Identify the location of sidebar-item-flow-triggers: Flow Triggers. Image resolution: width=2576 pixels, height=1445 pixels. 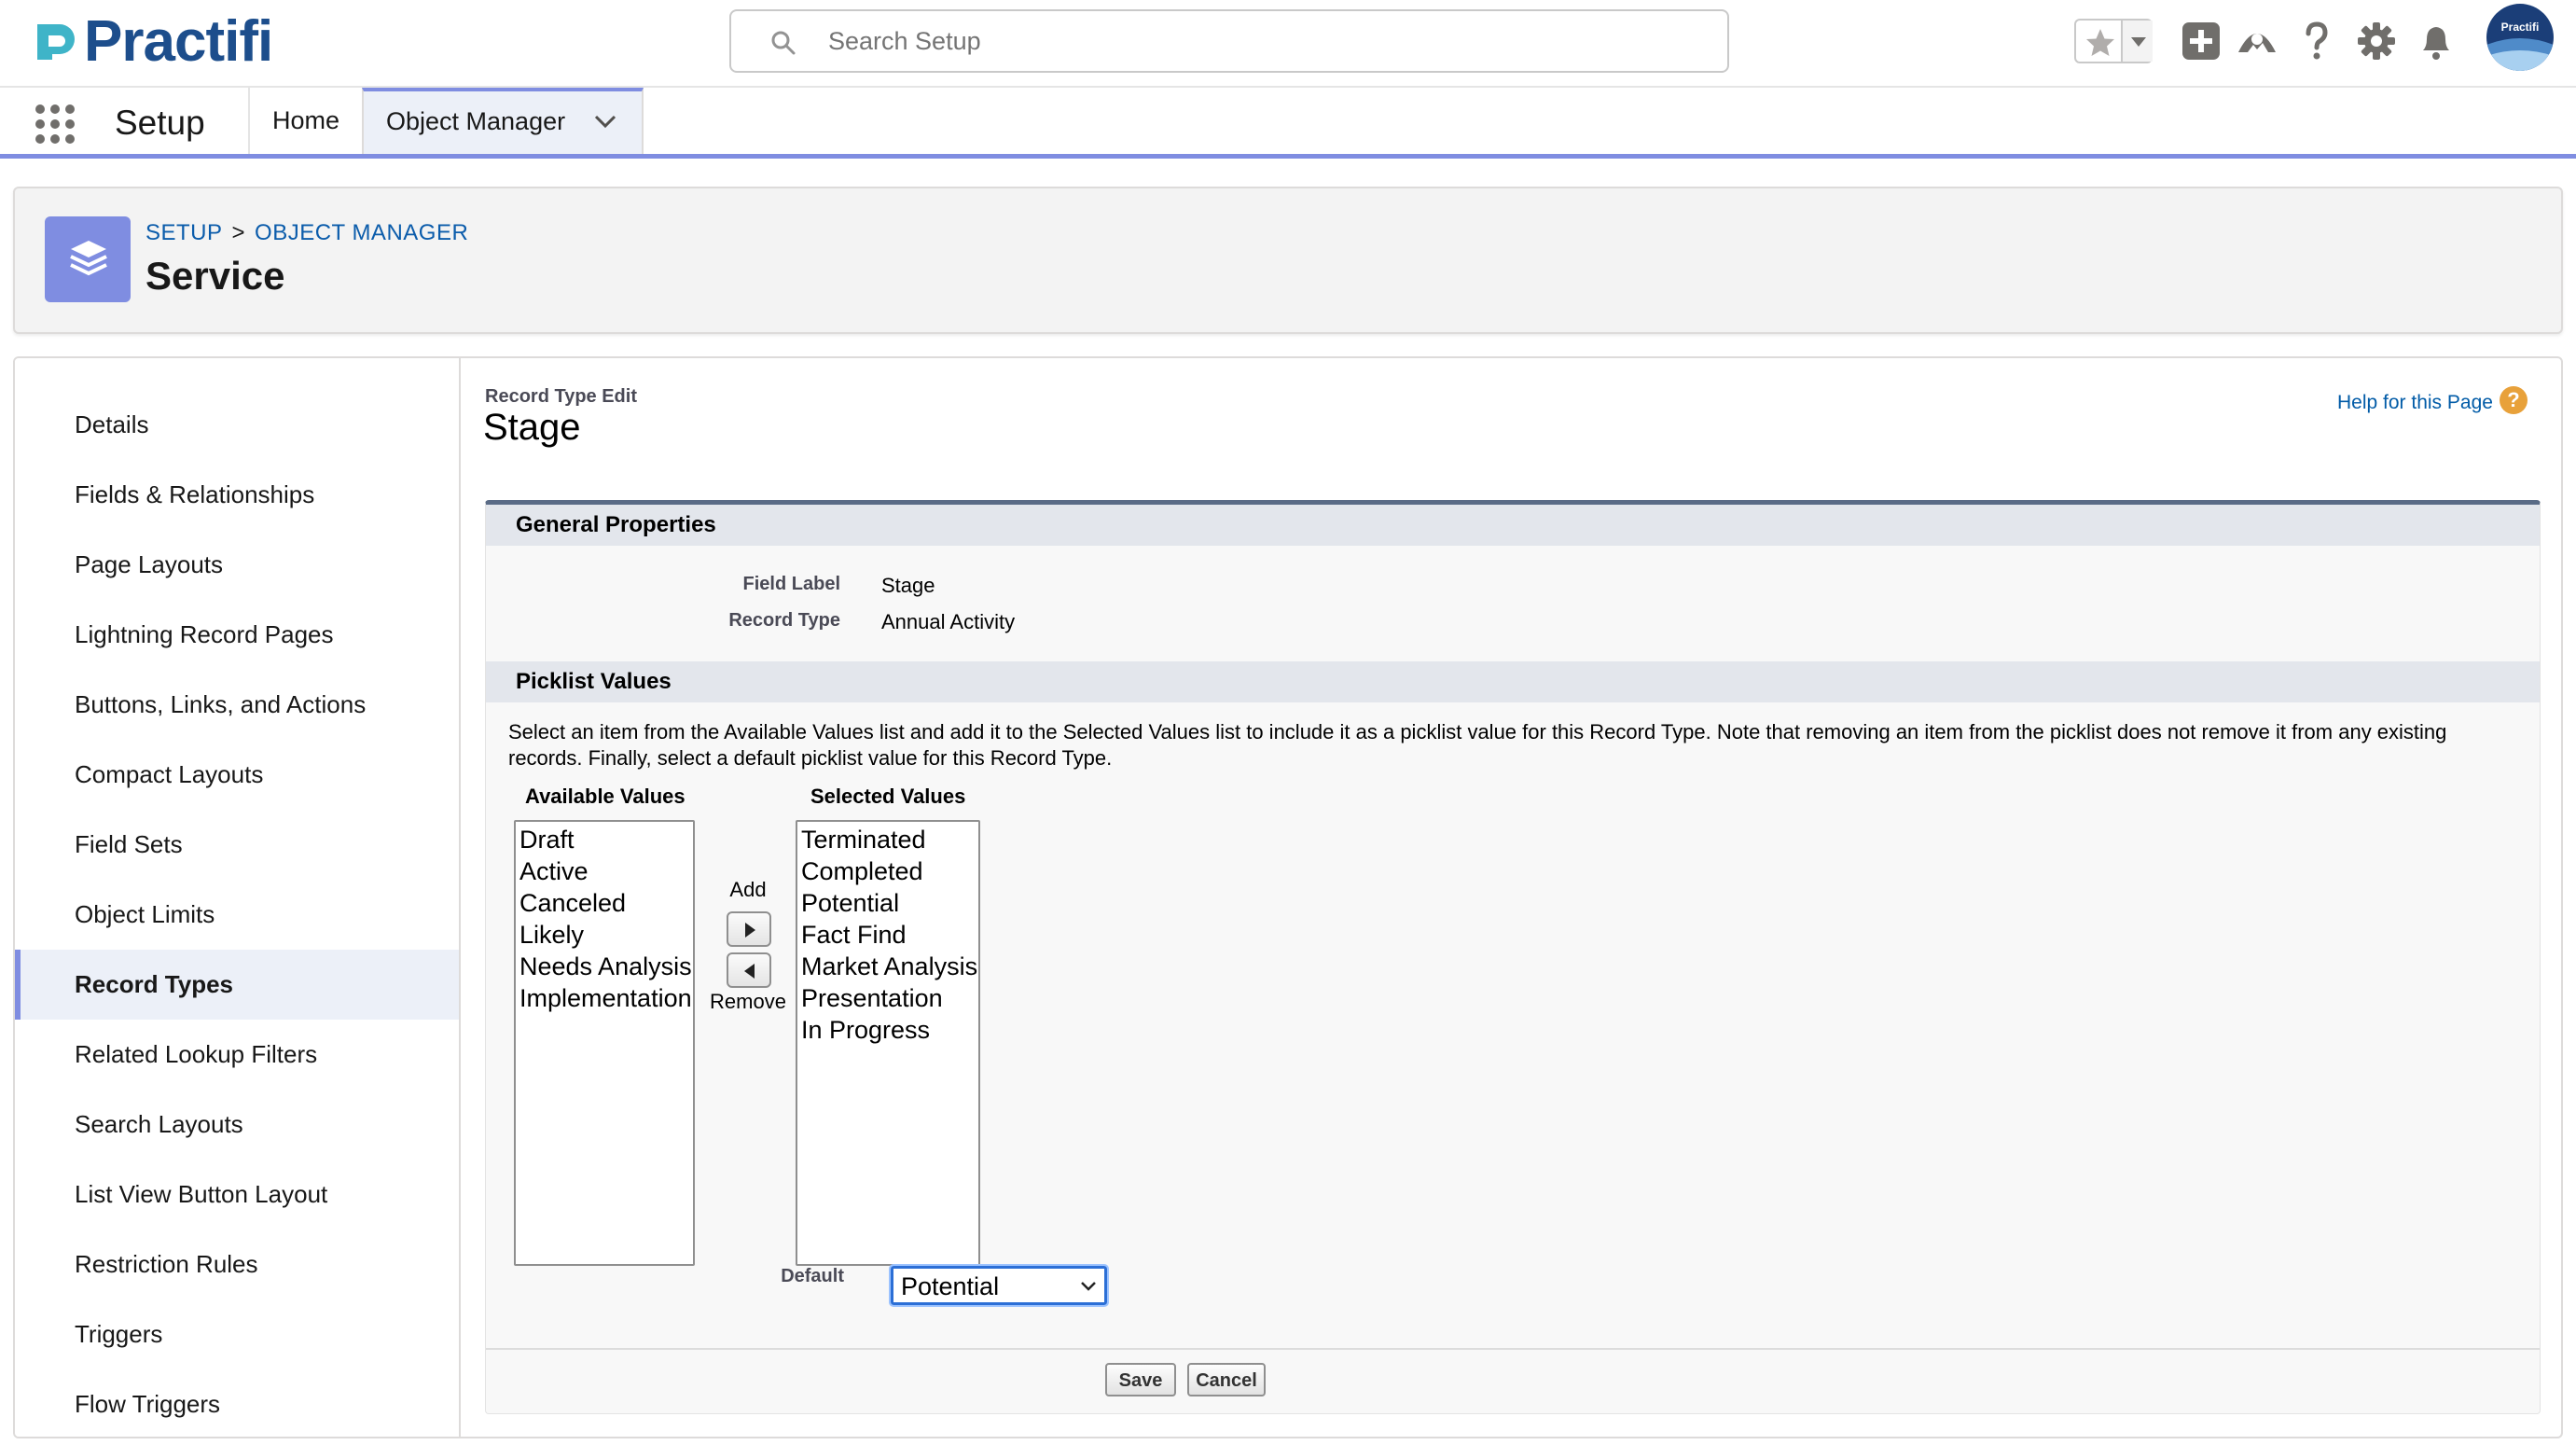
(237, 1403).